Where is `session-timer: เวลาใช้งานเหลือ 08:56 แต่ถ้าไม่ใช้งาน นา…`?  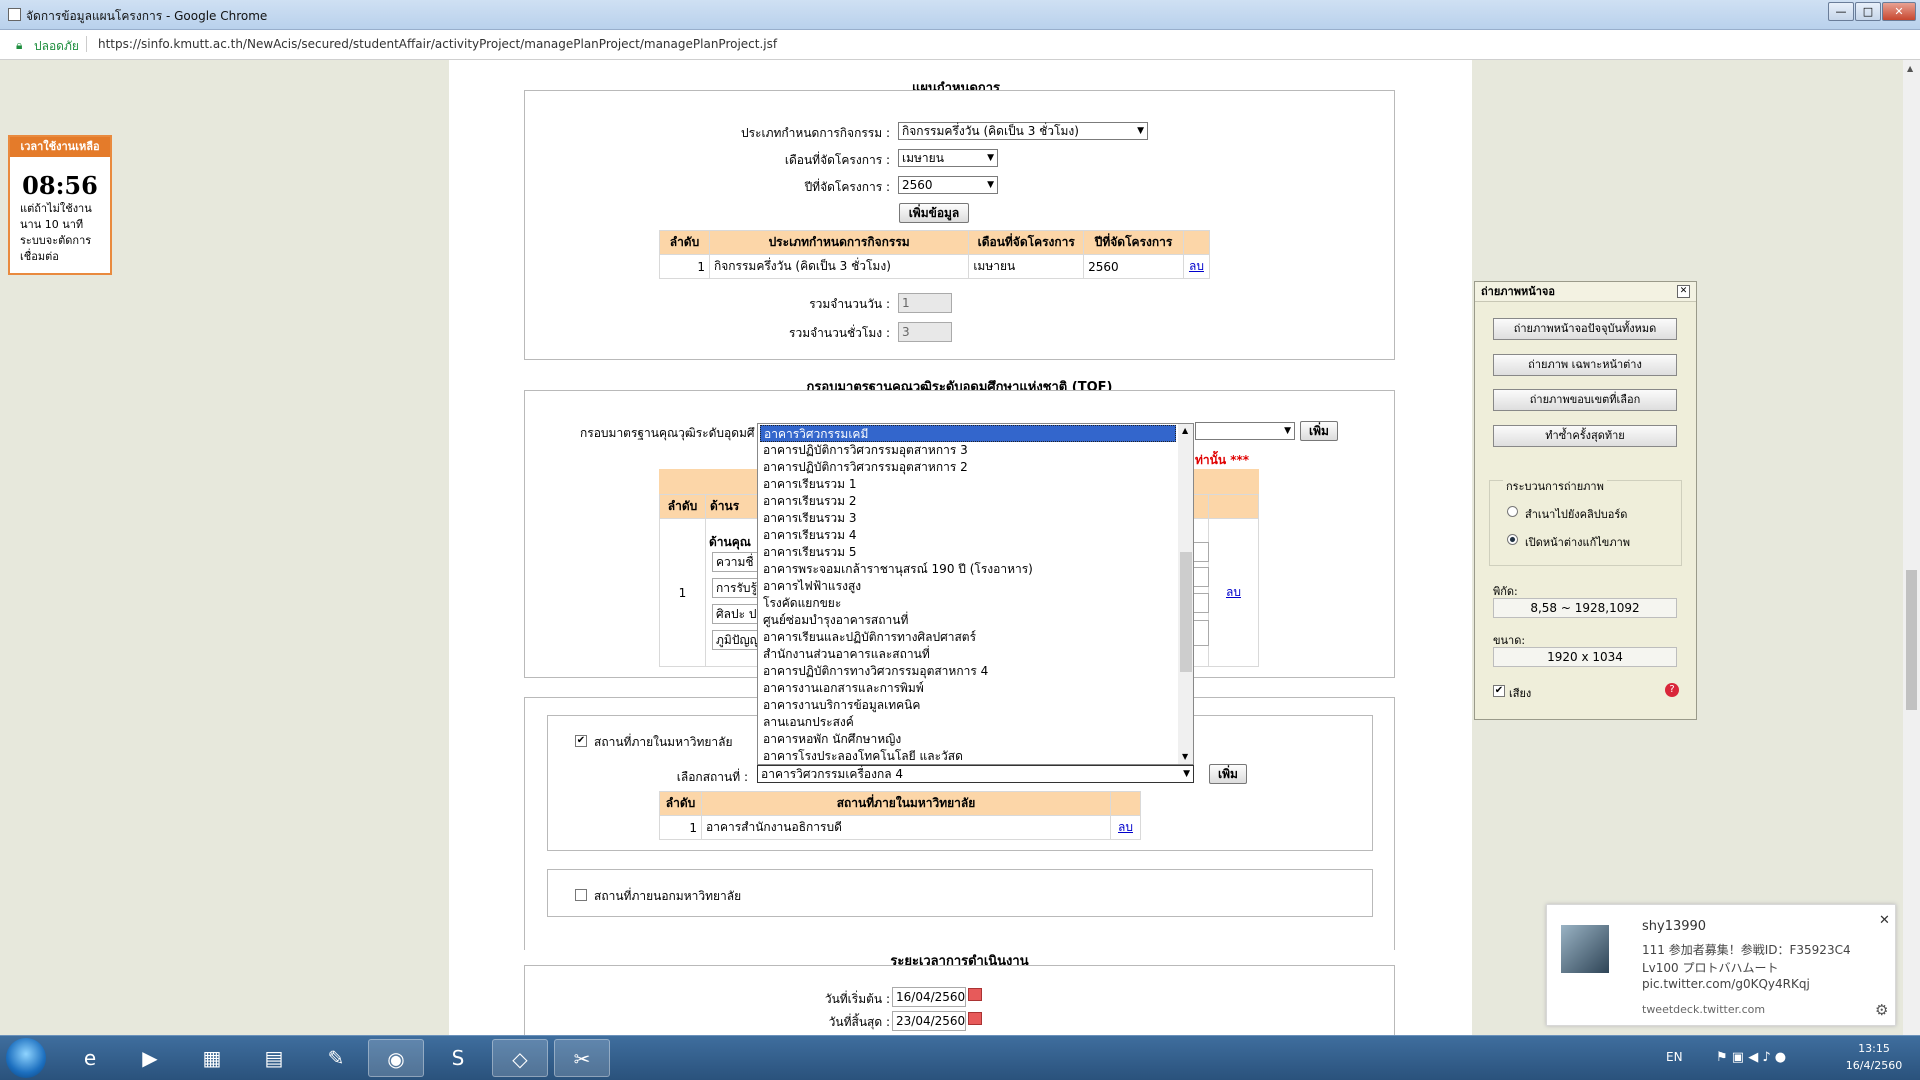 session-timer: เวลาใช้งานเหลือ 08:56 แต่ถ้าไม่ใช้งาน นา… is located at coordinates (60, 205).